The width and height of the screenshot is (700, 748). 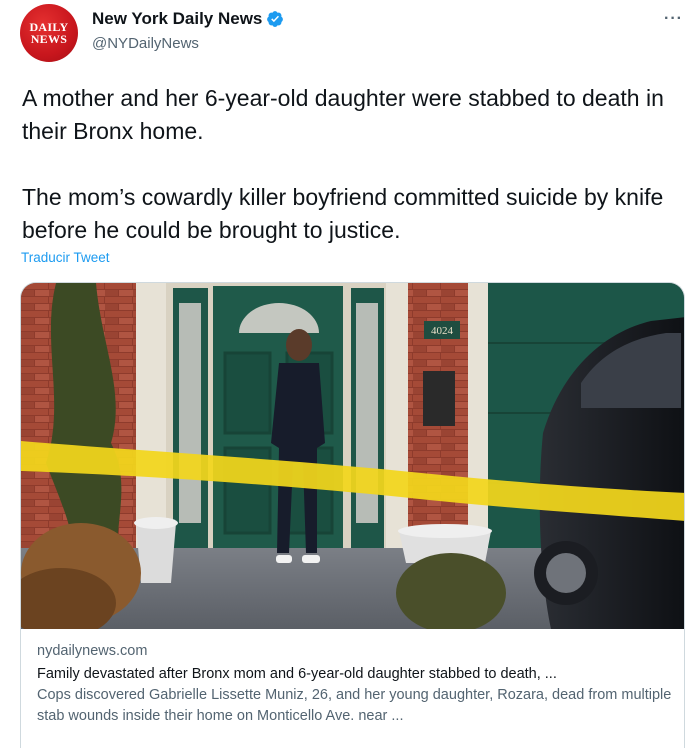 What do you see at coordinates (275, 19) in the screenshot?
I see `verified-badge-icon` at bounding box center [275, 19].